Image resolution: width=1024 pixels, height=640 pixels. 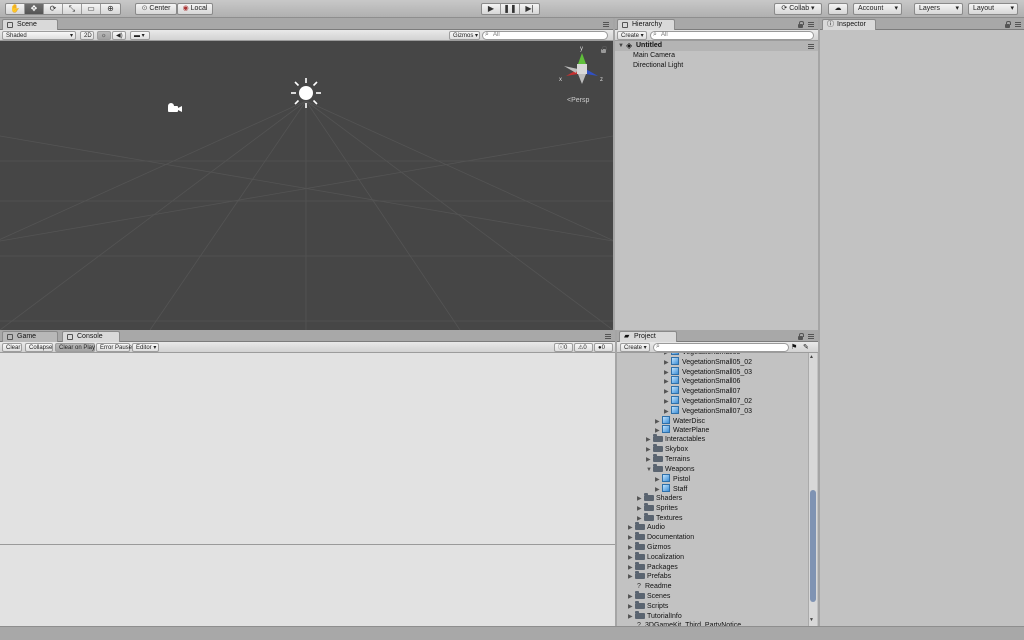 I want to click on hierarchy-scene-row: ▼ ◈ Untitled, so click(x=716, y=46).